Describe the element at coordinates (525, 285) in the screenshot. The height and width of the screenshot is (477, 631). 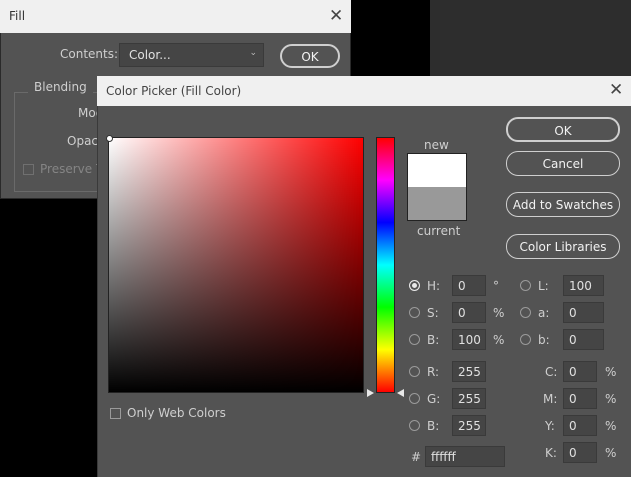
I see `l-radio` at that location.